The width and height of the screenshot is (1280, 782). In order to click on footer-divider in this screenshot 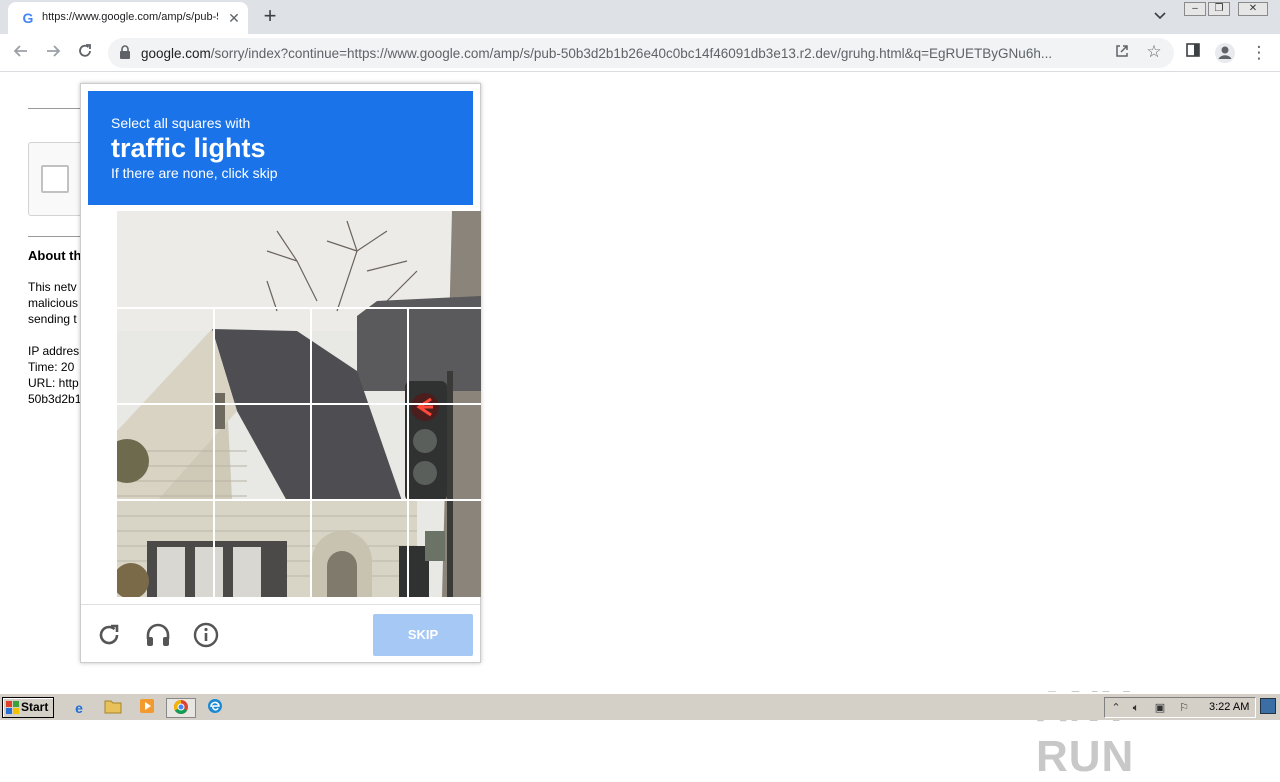, I will do `click(280, 604)`.